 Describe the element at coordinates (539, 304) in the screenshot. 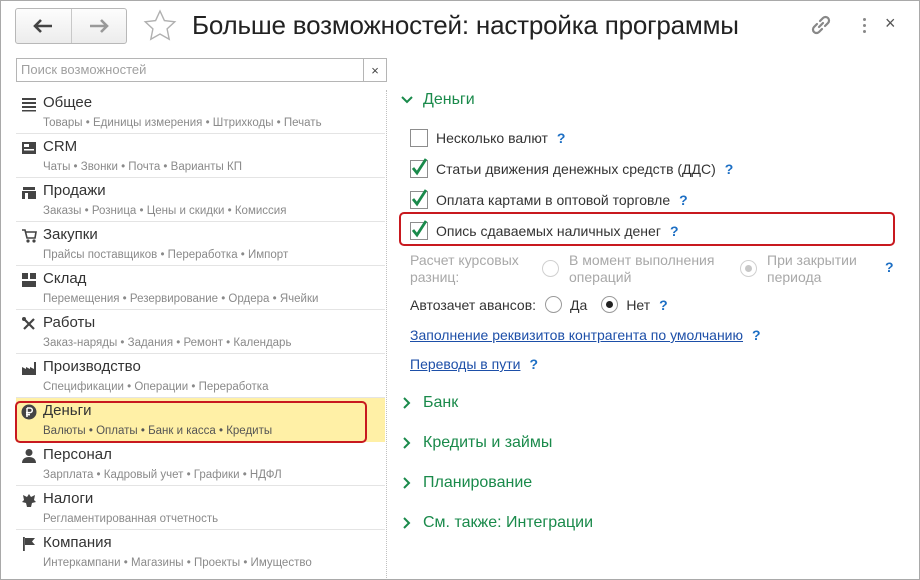

I see `advance-offset-row: Автозачет авансов: Да Нет ?` at that location.